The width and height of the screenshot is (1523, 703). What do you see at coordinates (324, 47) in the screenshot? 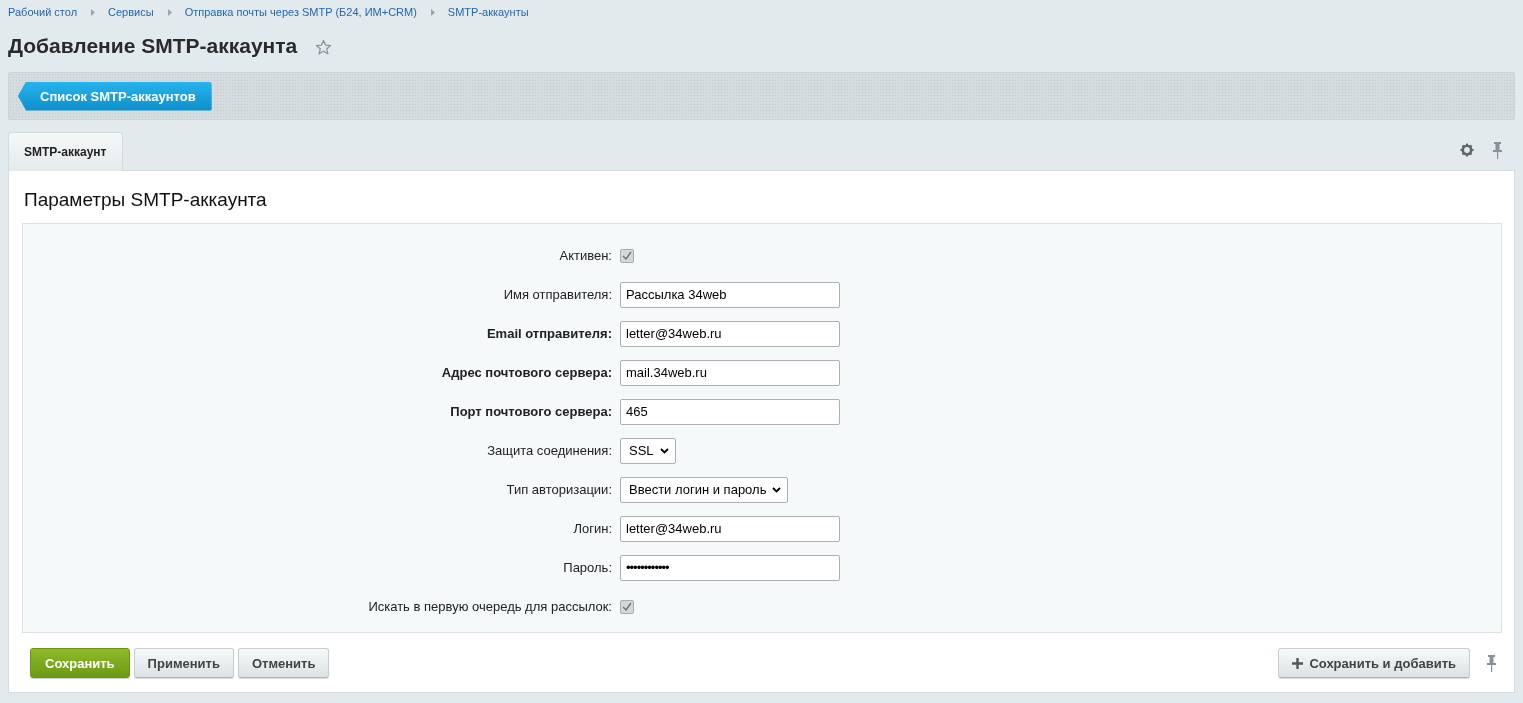
I see `star-icon` at bounding box center [324, 47].